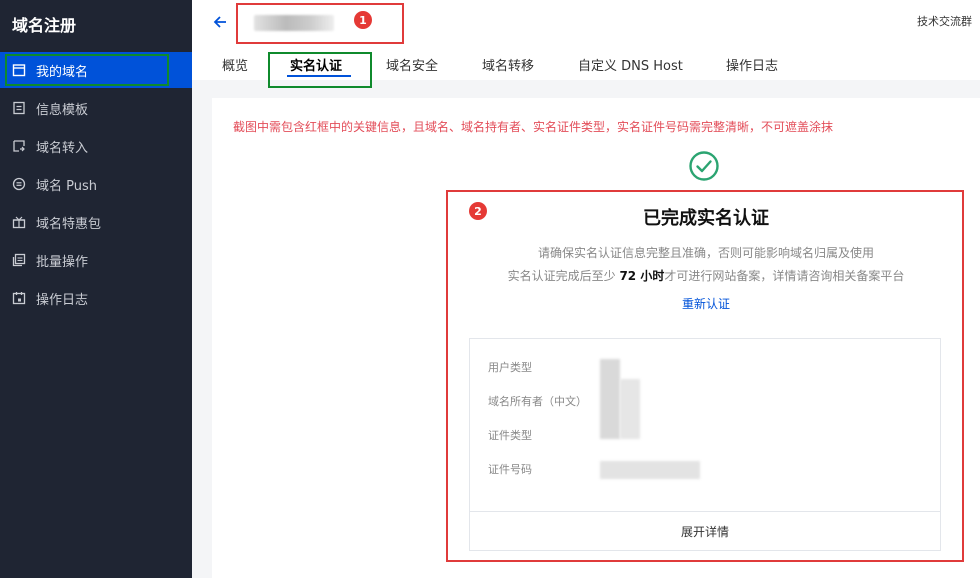 The height and width of the screenshot is (578, 980). I want to click on back-arrow-icon, so click(220, 22).